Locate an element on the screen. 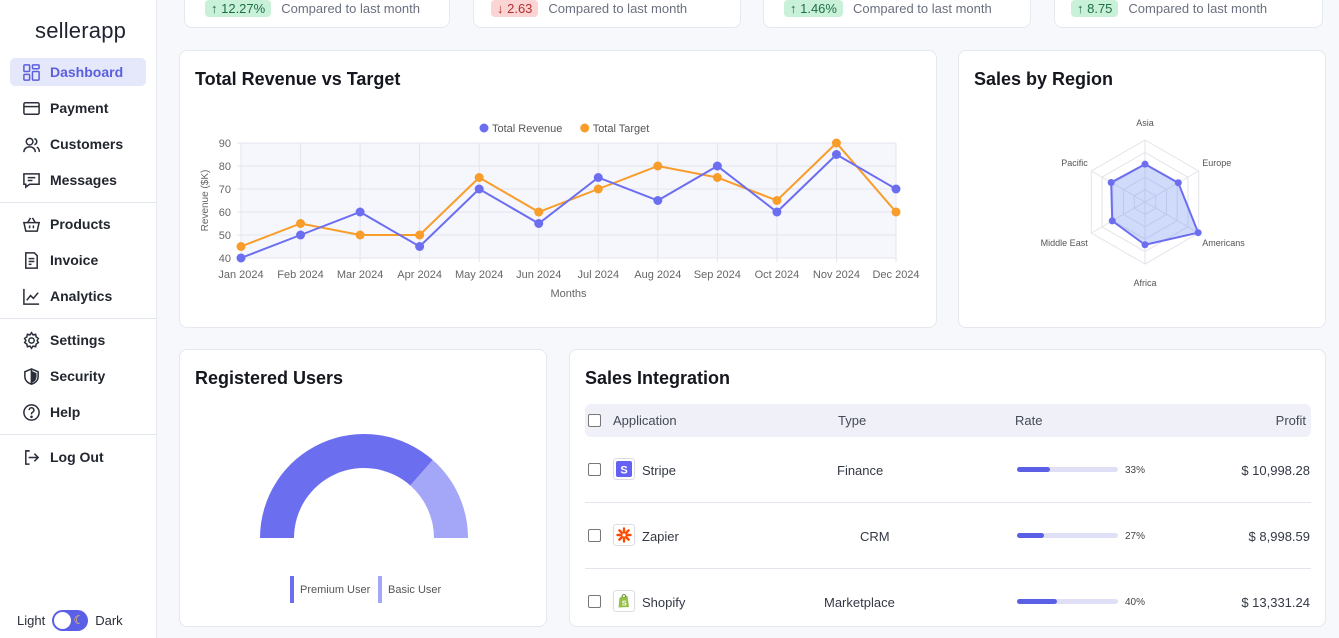 The width and height of the screenshot is (1339, 638). sidebar-item-invoice: Invoice is located at coordinates (78, 260).